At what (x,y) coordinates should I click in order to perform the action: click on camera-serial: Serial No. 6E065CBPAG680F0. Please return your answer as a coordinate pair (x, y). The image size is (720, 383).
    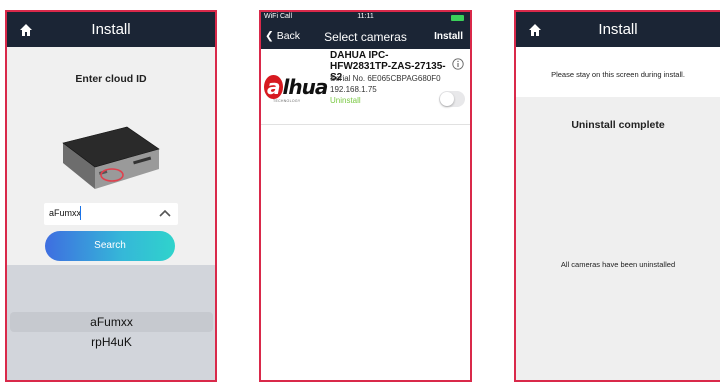
    Looking at the image, I should click on (385, 78).